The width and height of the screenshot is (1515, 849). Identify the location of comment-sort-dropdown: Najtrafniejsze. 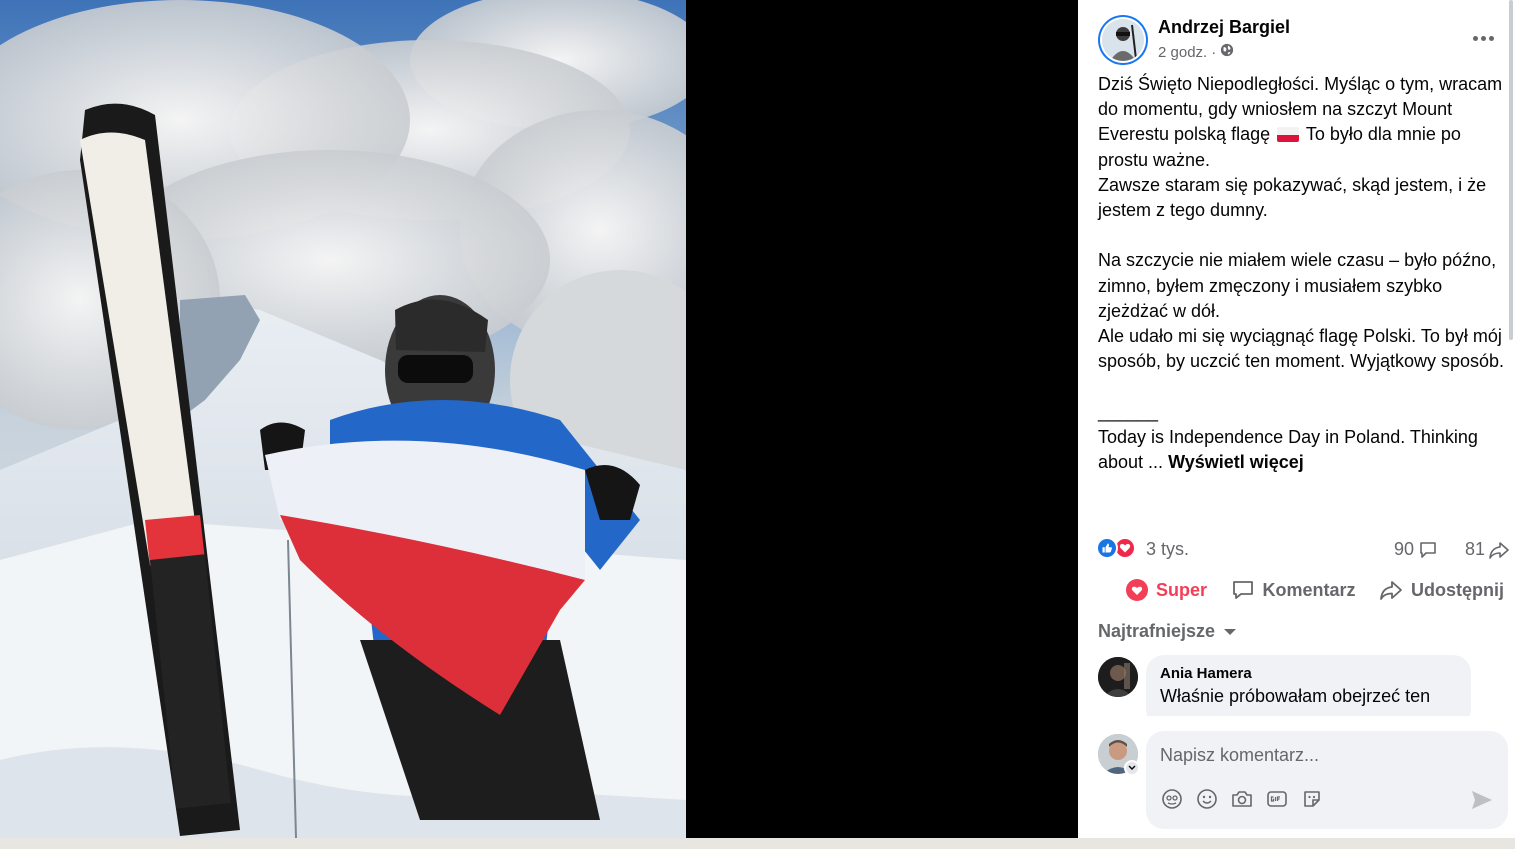
(1167, 631).